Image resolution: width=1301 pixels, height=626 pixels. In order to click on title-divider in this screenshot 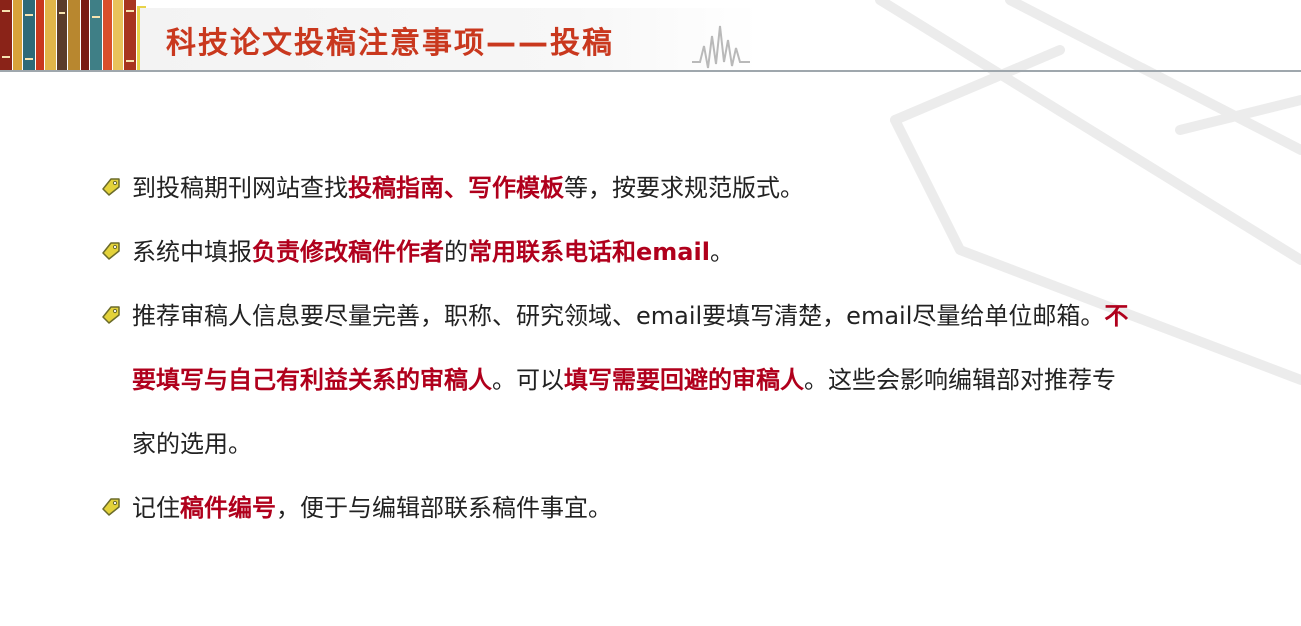, I will do `click(650, 71)`.